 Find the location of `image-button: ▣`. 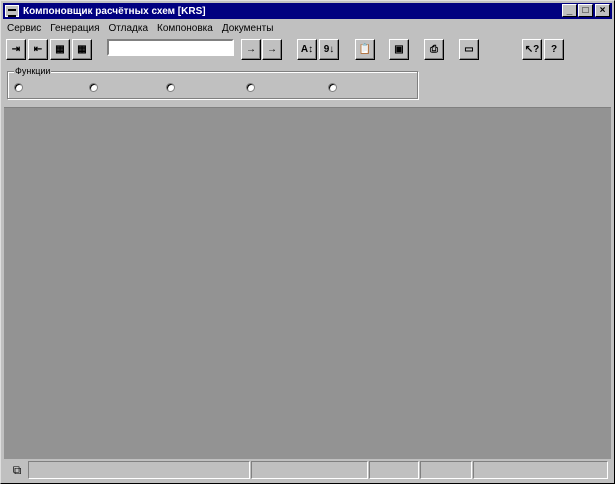

image-button: ▣ is located at coordinates (399, 49).